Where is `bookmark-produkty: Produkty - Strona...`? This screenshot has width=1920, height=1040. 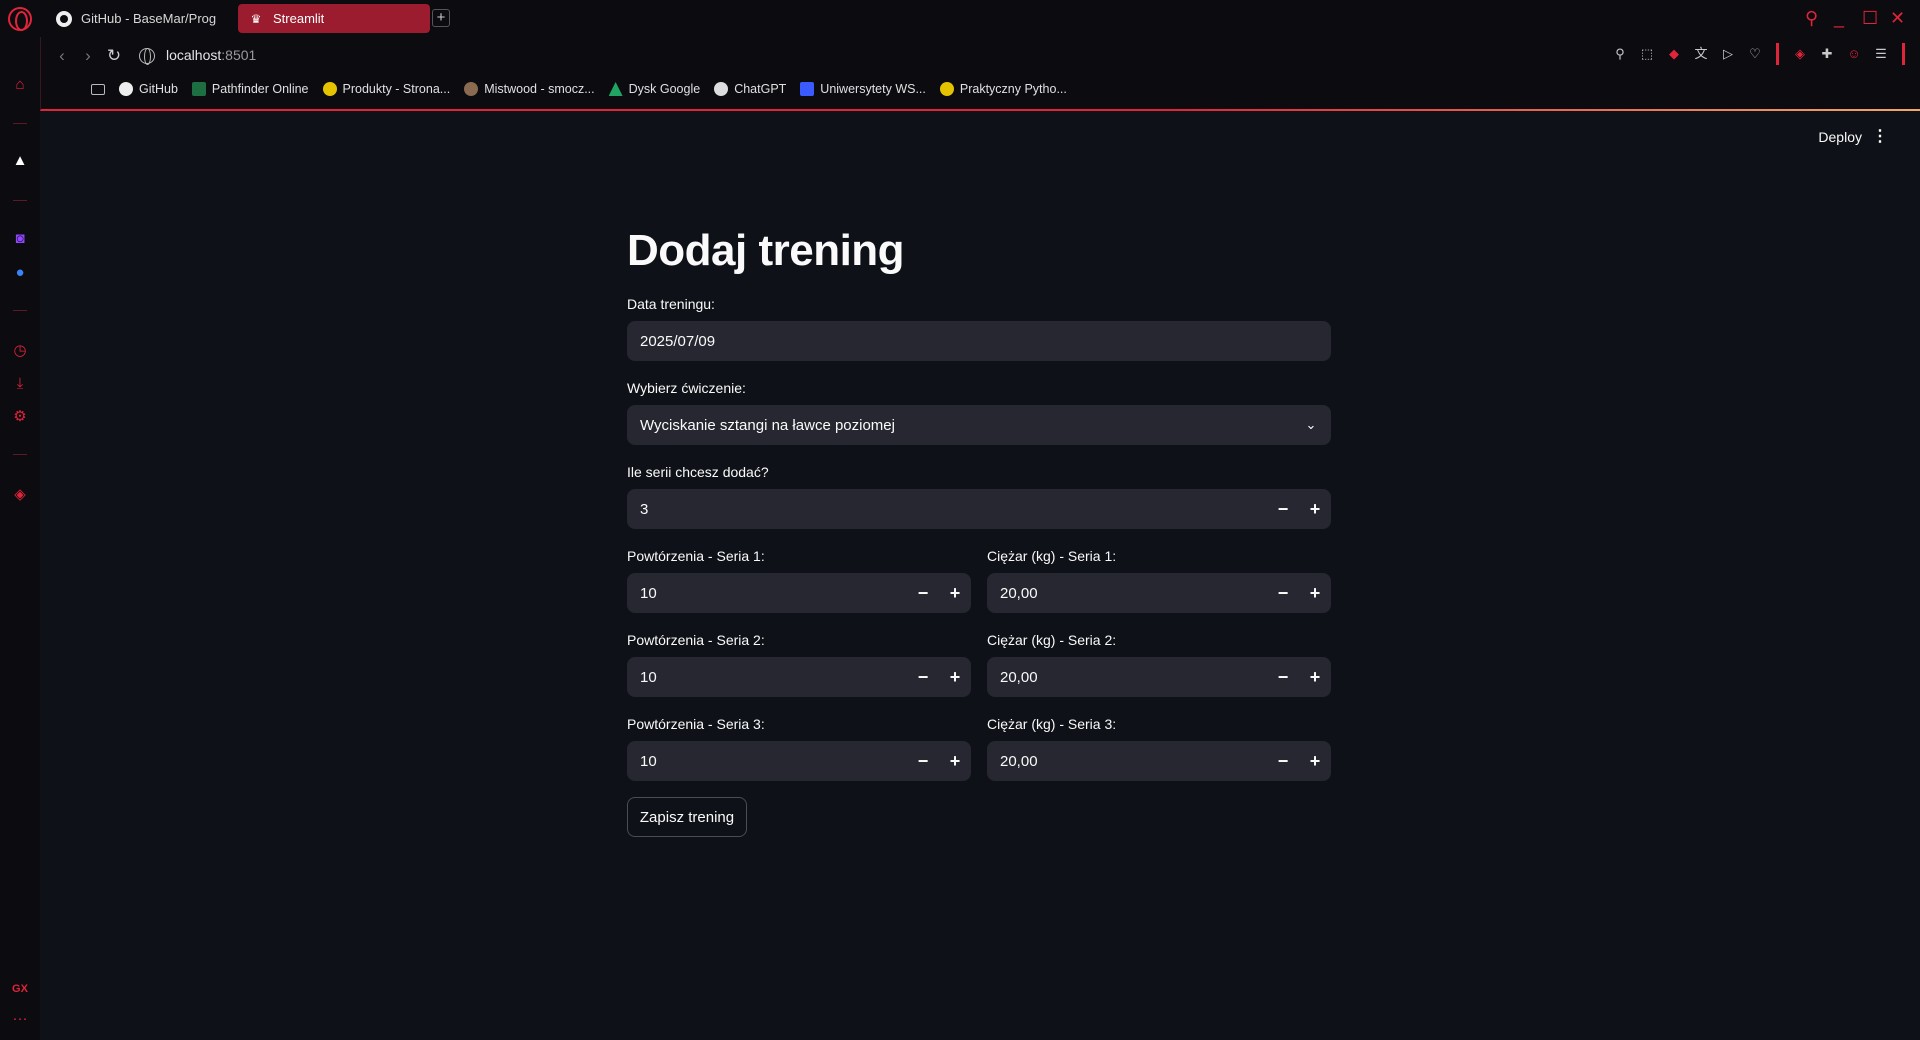
bookmark-produkty: Produkty - Strona... is located at coordinates (386, 89).